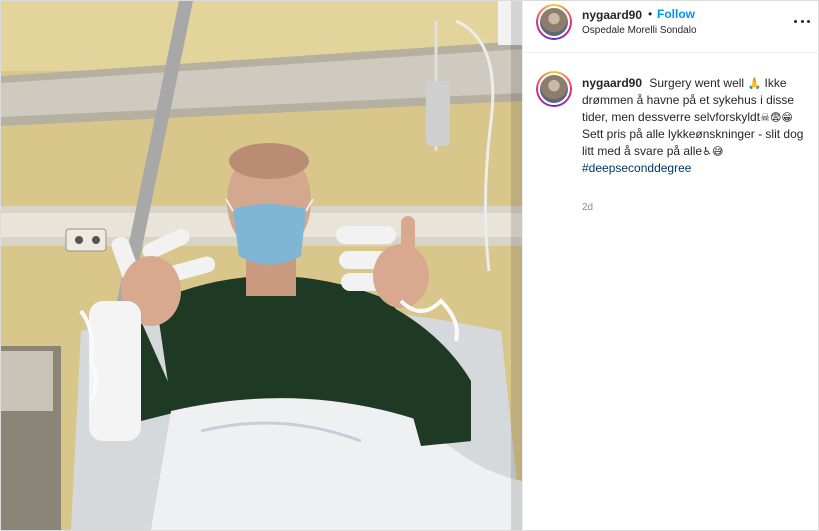 This screenshot has height=531, width=819. I want to click on post-timestamp: 2d, so click(587, 207).